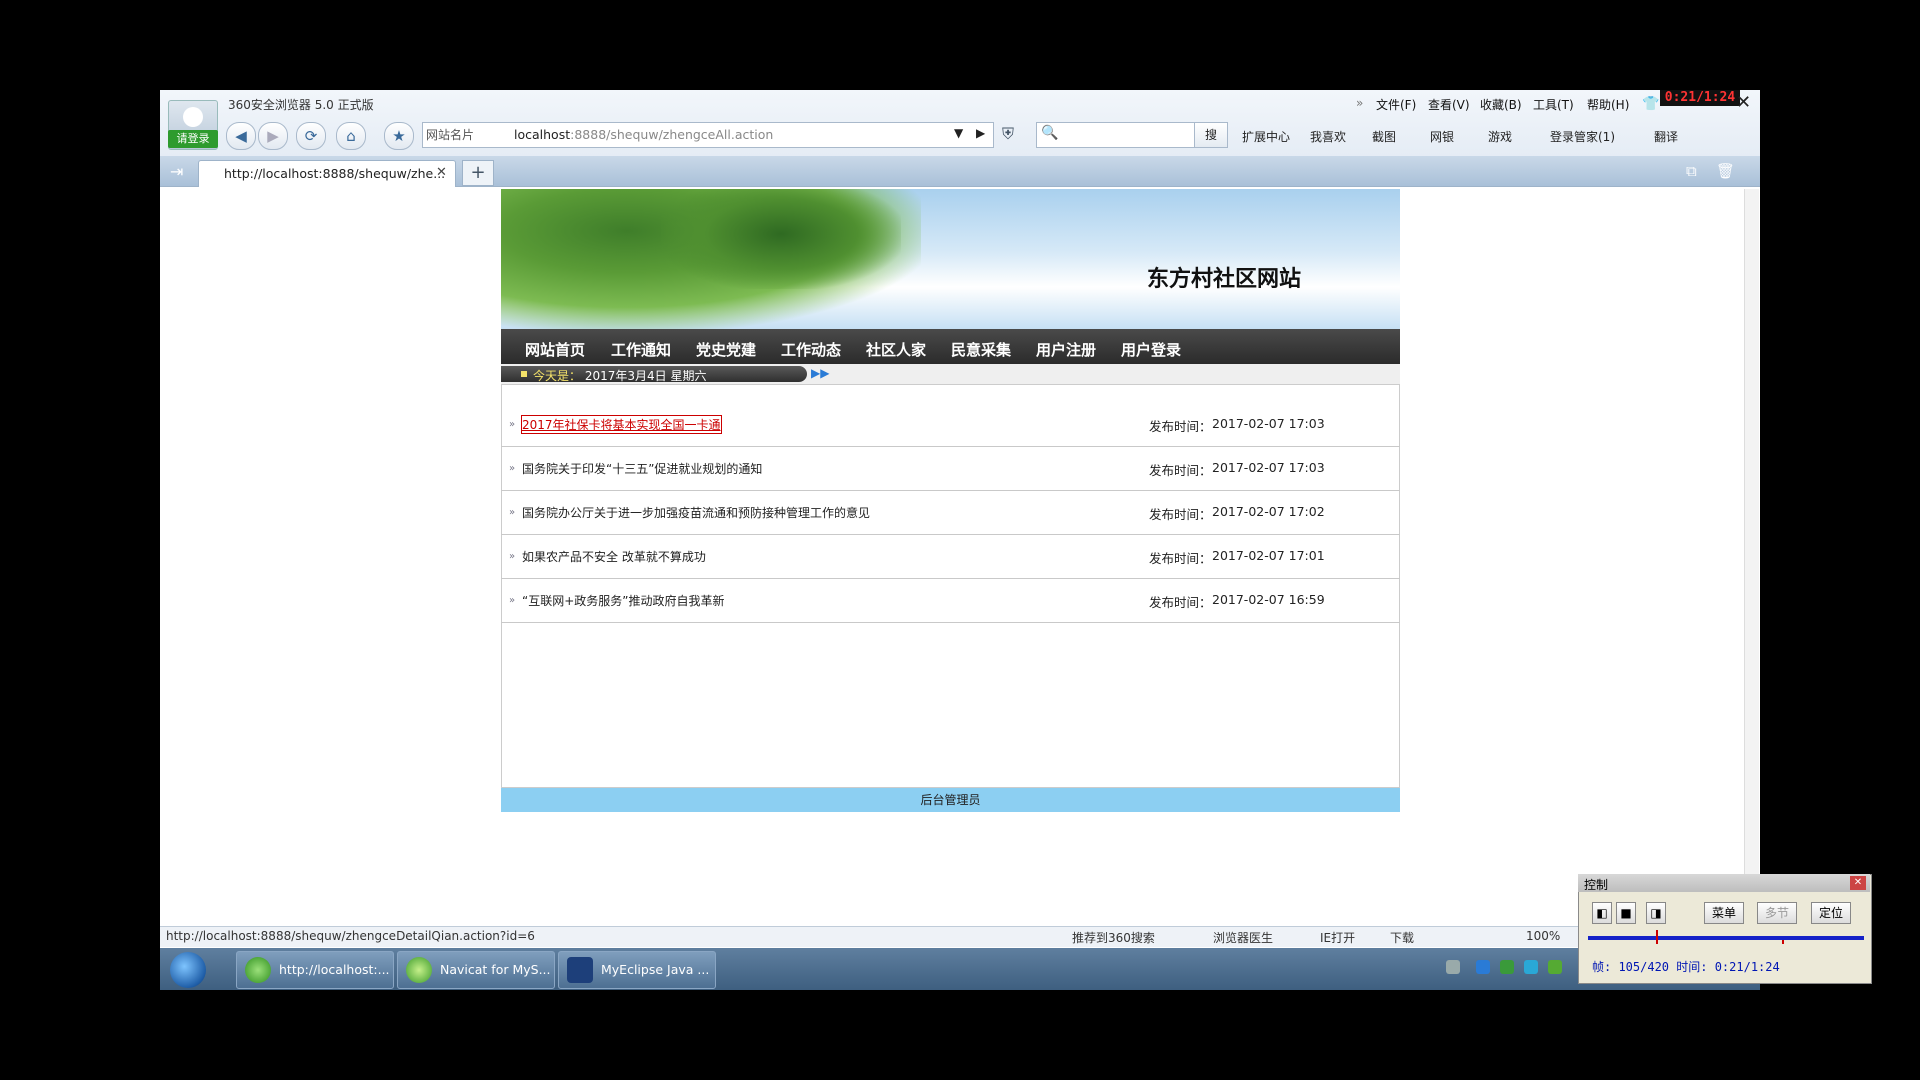 This screenshot has width=1920, height=1080. Describe the element at coordinates (1211, 135) in the screenshot. I see `search-button: 搜` at that location.